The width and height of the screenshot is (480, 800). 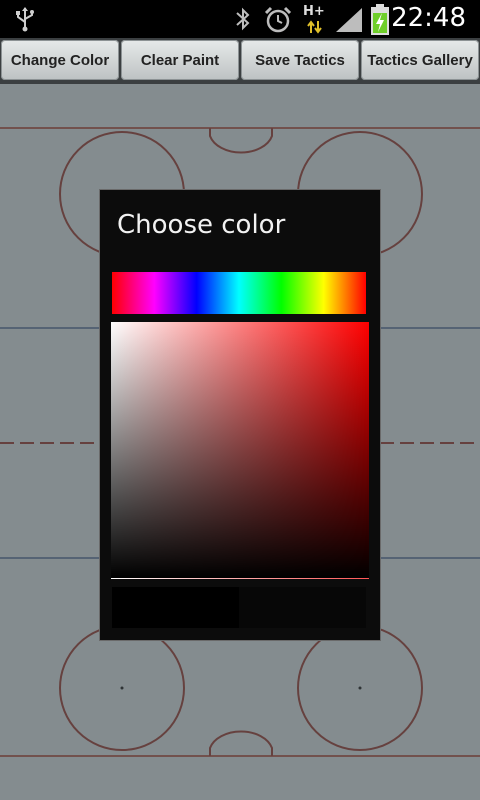 I want to click on alarm-icon, so click(x=278, y=19).